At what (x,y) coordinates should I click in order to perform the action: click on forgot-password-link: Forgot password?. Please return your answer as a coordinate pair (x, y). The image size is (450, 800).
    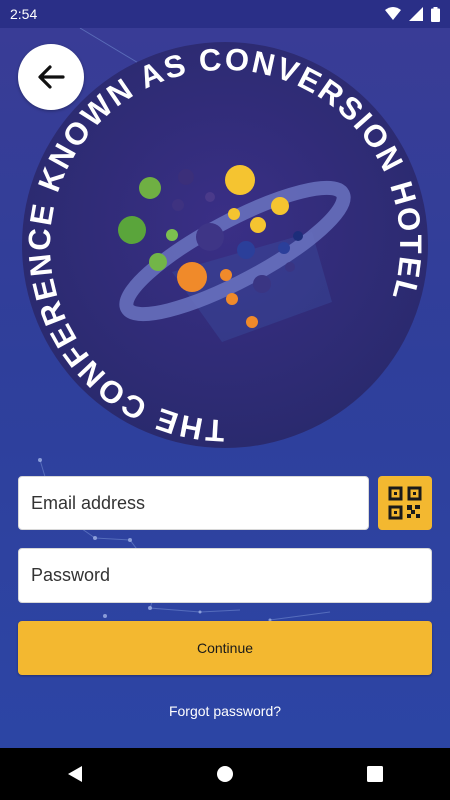
    Looking at the image, I should click on (225, 711).